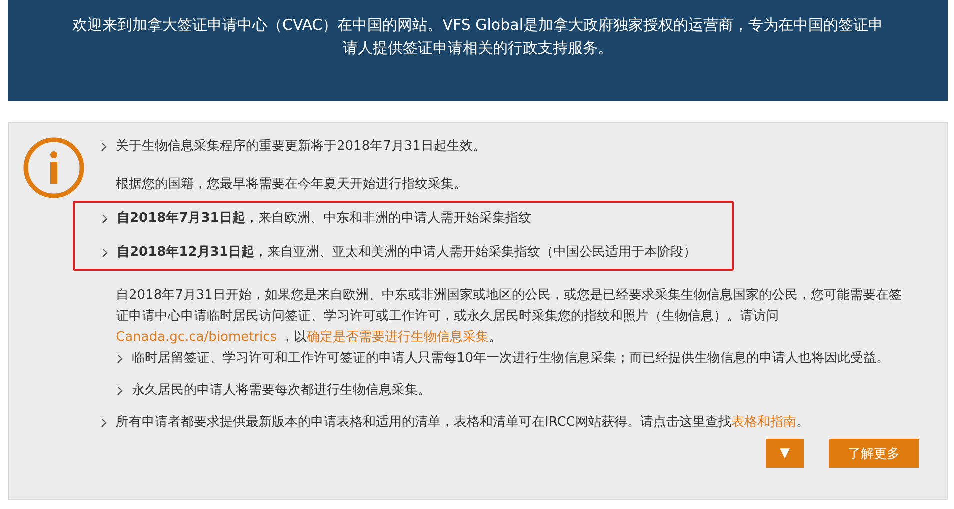  I want to click on forms-notice: 所有申请者都要求提供最新版本的申请表格和适用的清单，表格和清单可在IRCC网站获得。请点击这里查找表格和指南。, so click(463, 423).